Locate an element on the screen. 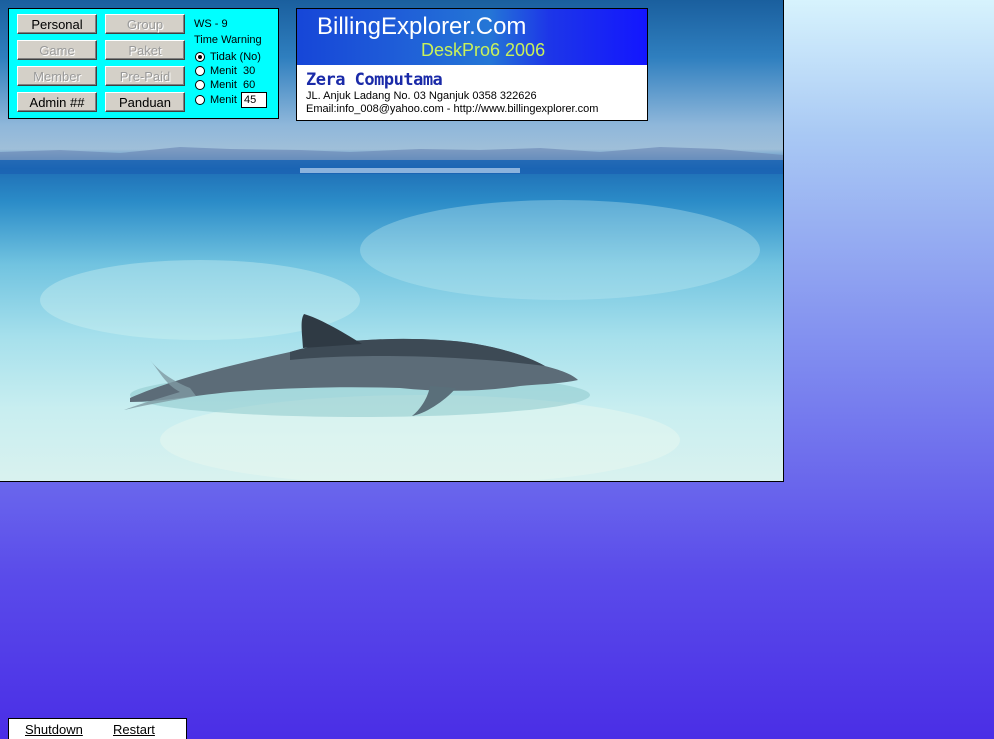  radio-tidak: Tidak (No) is located at coordinates (228, 58).